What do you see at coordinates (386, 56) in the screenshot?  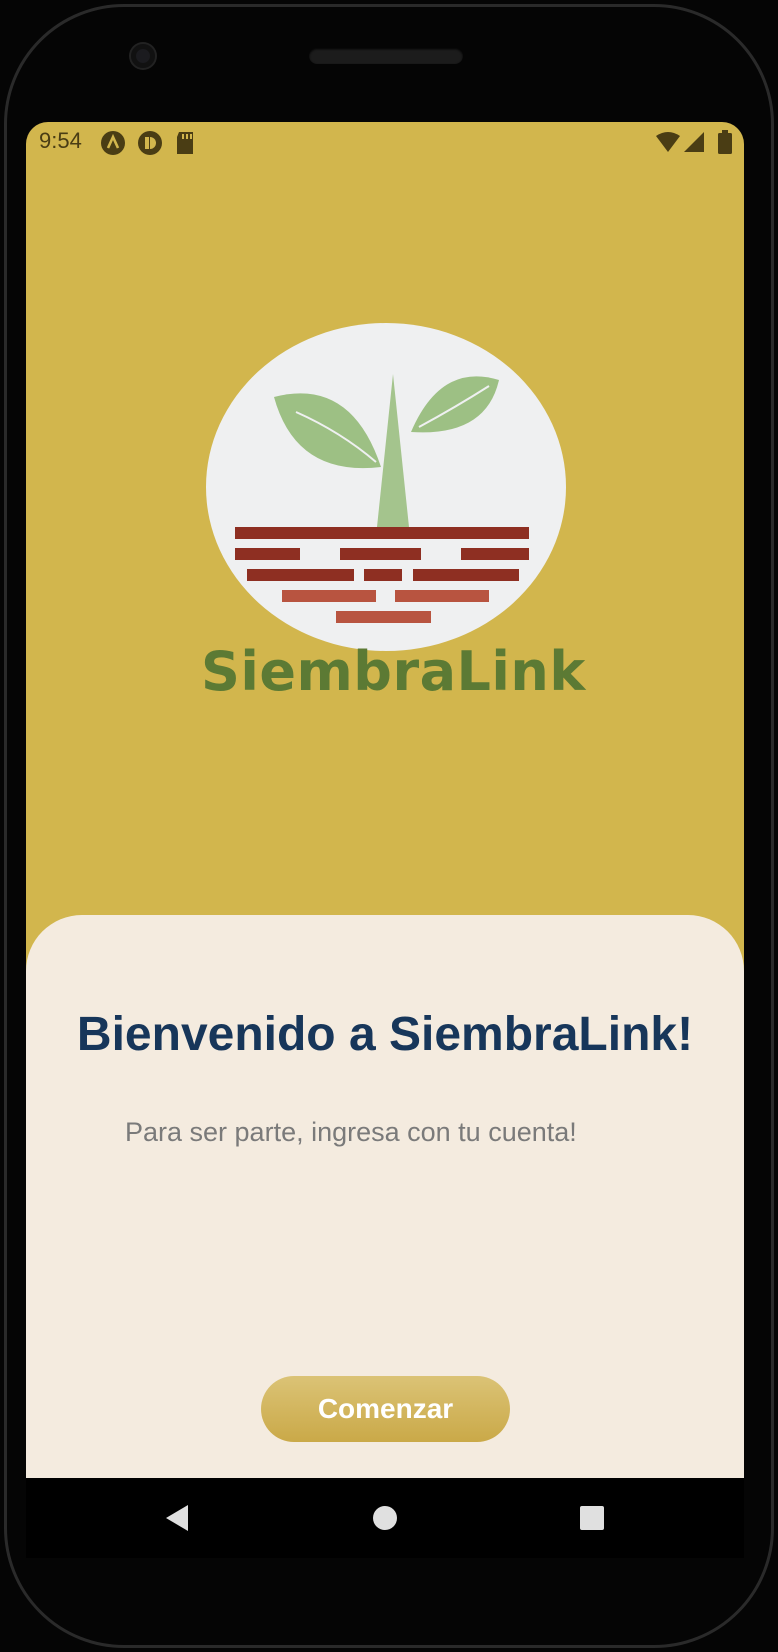 I see `earpiece-speaker` at bounding box center [386, 56].